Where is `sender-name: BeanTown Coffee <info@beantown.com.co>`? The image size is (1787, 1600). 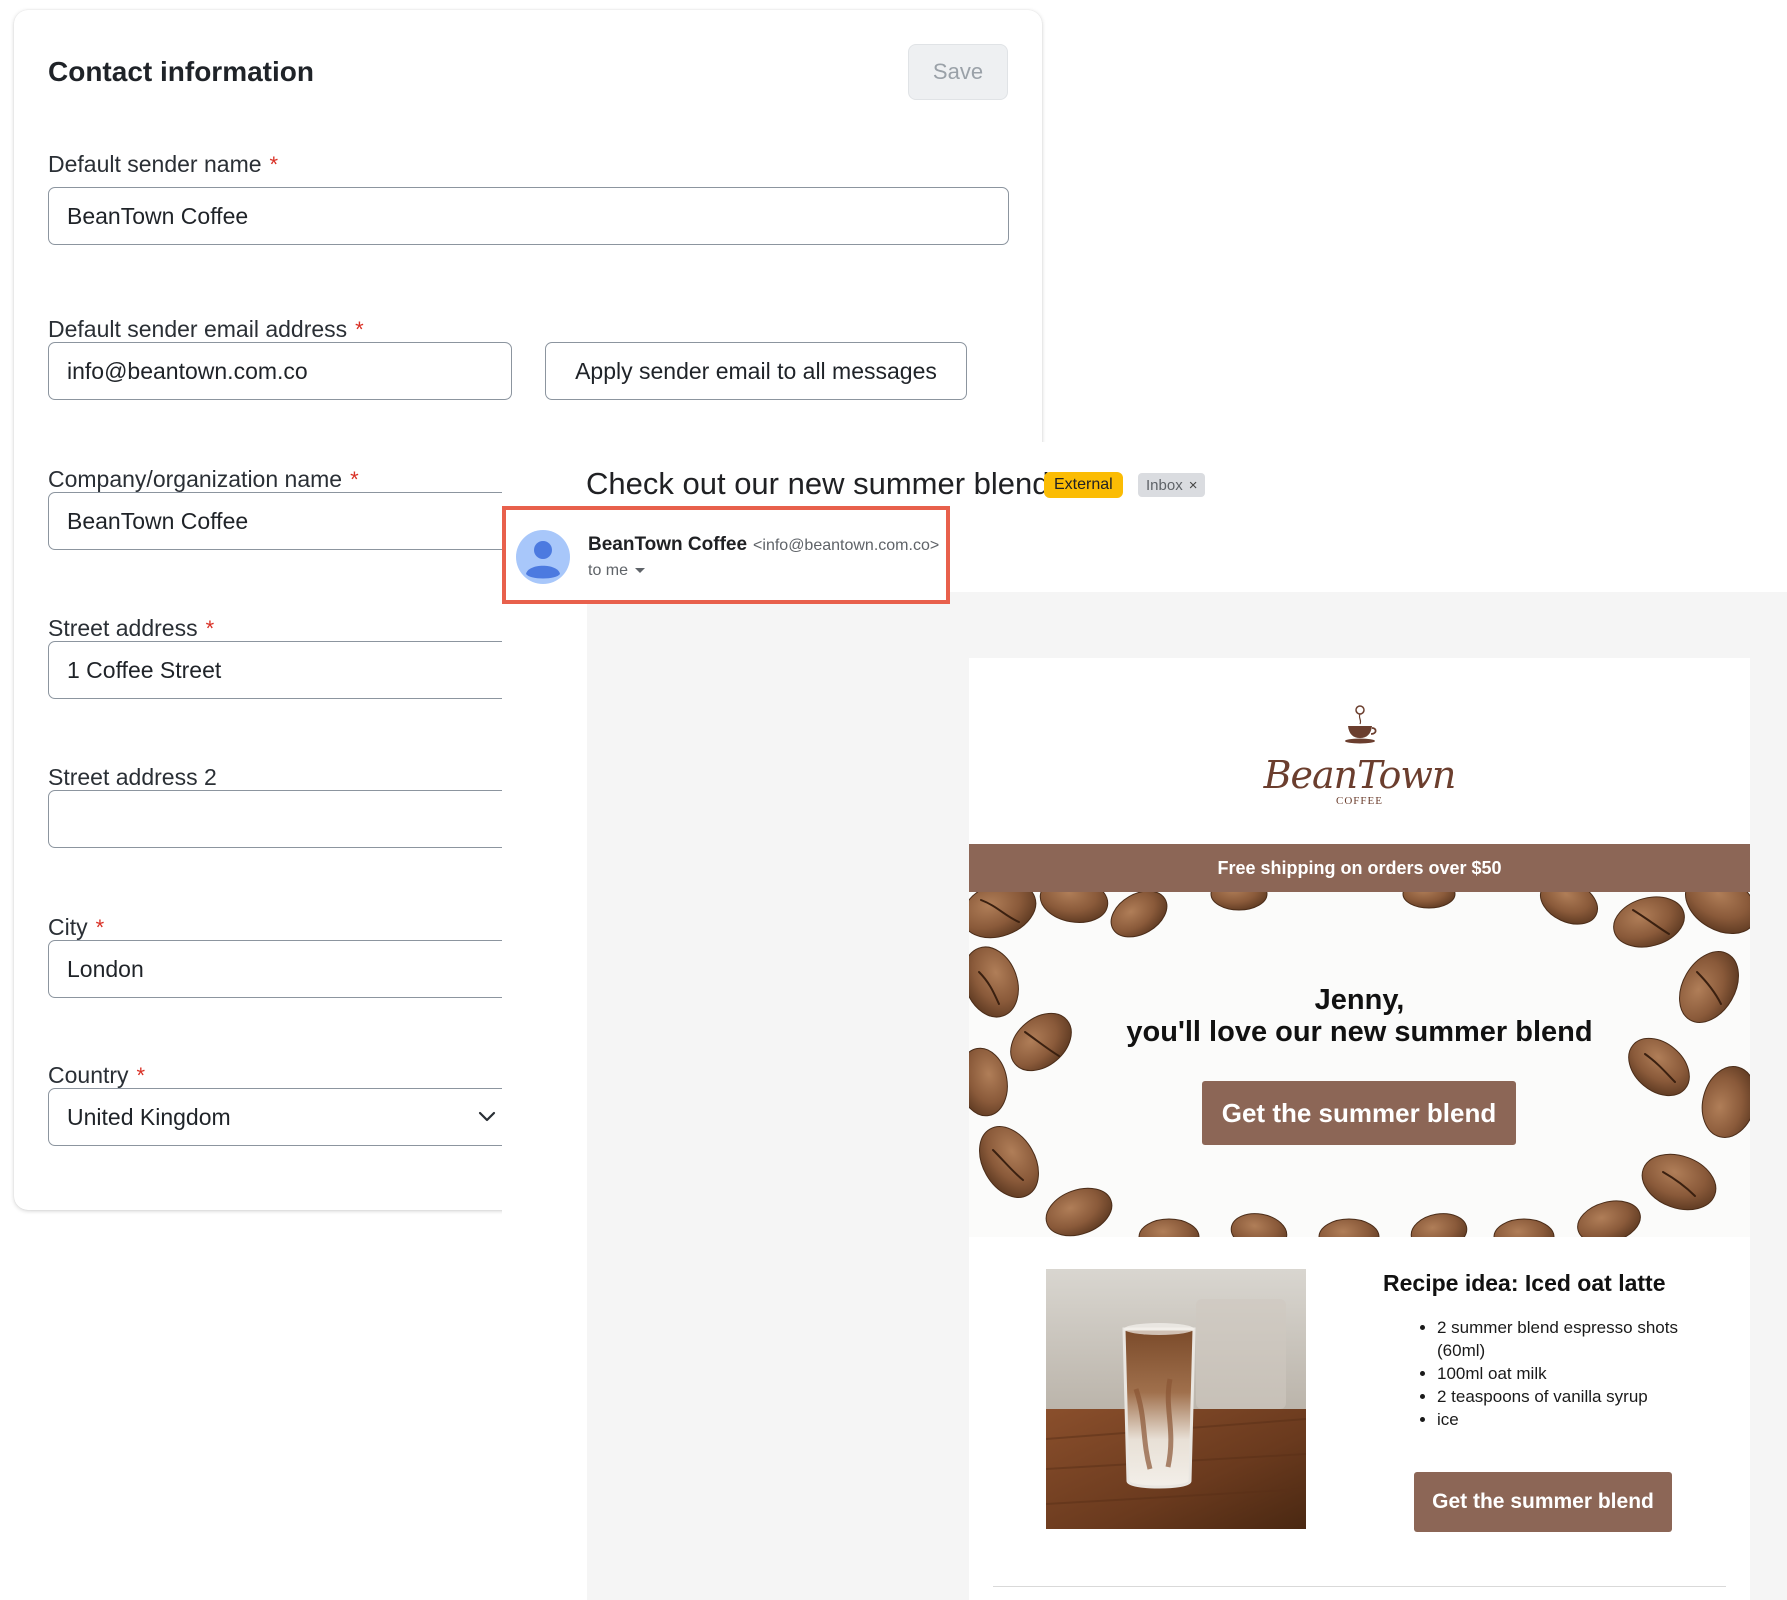
sender-name: BeanTown Coffee <info@beantown.com.co> is located at coordinates (764, 544).